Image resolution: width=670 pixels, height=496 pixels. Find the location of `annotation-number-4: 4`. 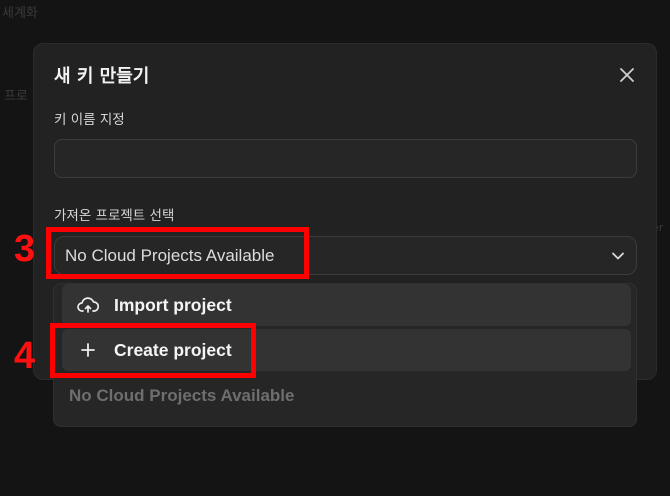

annotation-number-4: 4 is located at coordinates (25, 356).